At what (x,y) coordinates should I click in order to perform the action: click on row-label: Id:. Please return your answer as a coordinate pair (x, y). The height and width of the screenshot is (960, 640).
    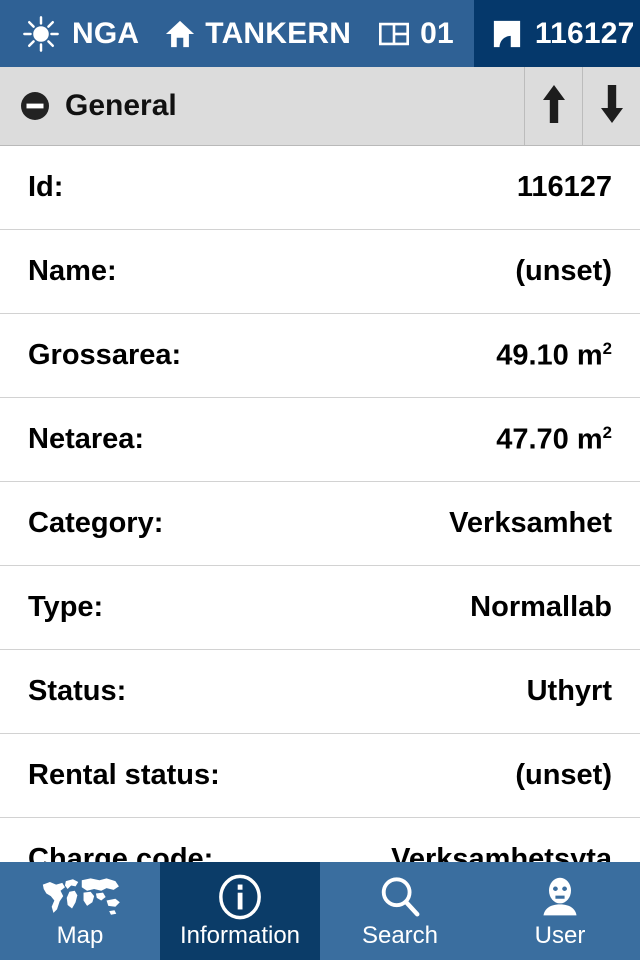
    Looking at the image, I should click on (46, 187).